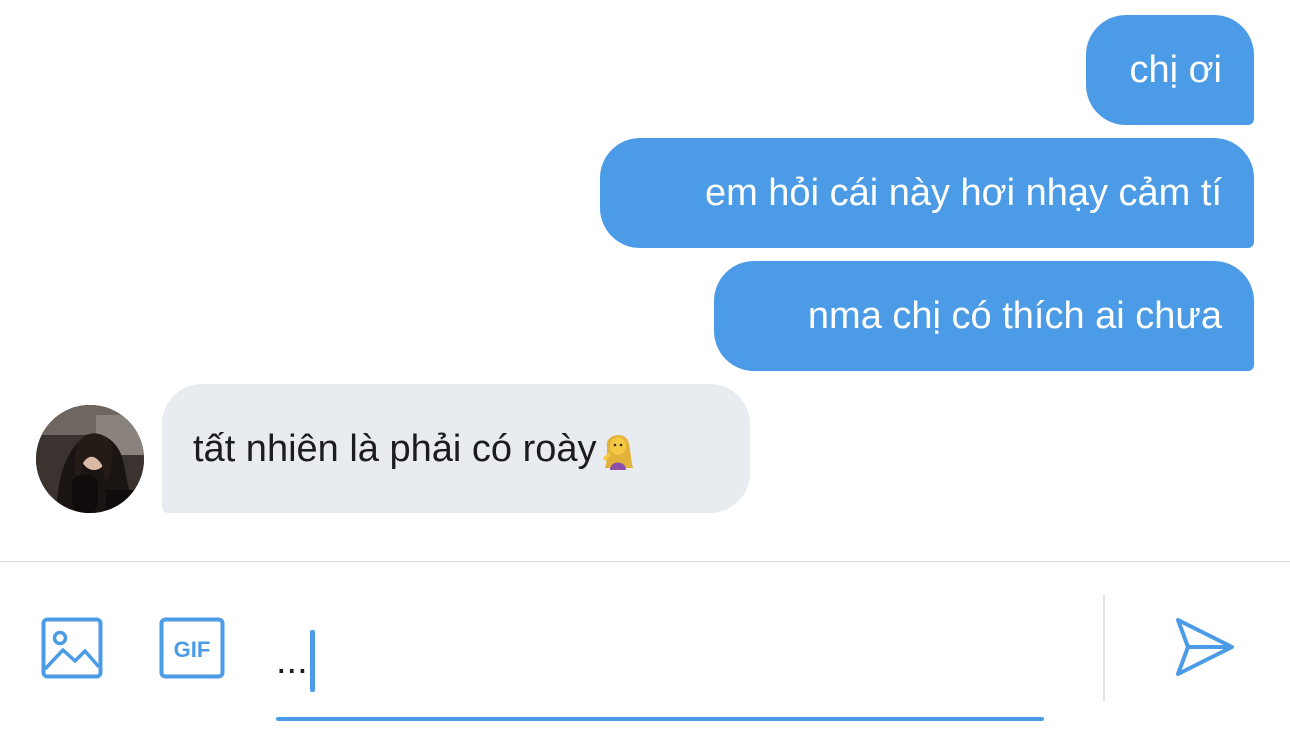 The width and height of the screenshot is (1290, 736). I want to click on send-icon, so click(1205, 647).